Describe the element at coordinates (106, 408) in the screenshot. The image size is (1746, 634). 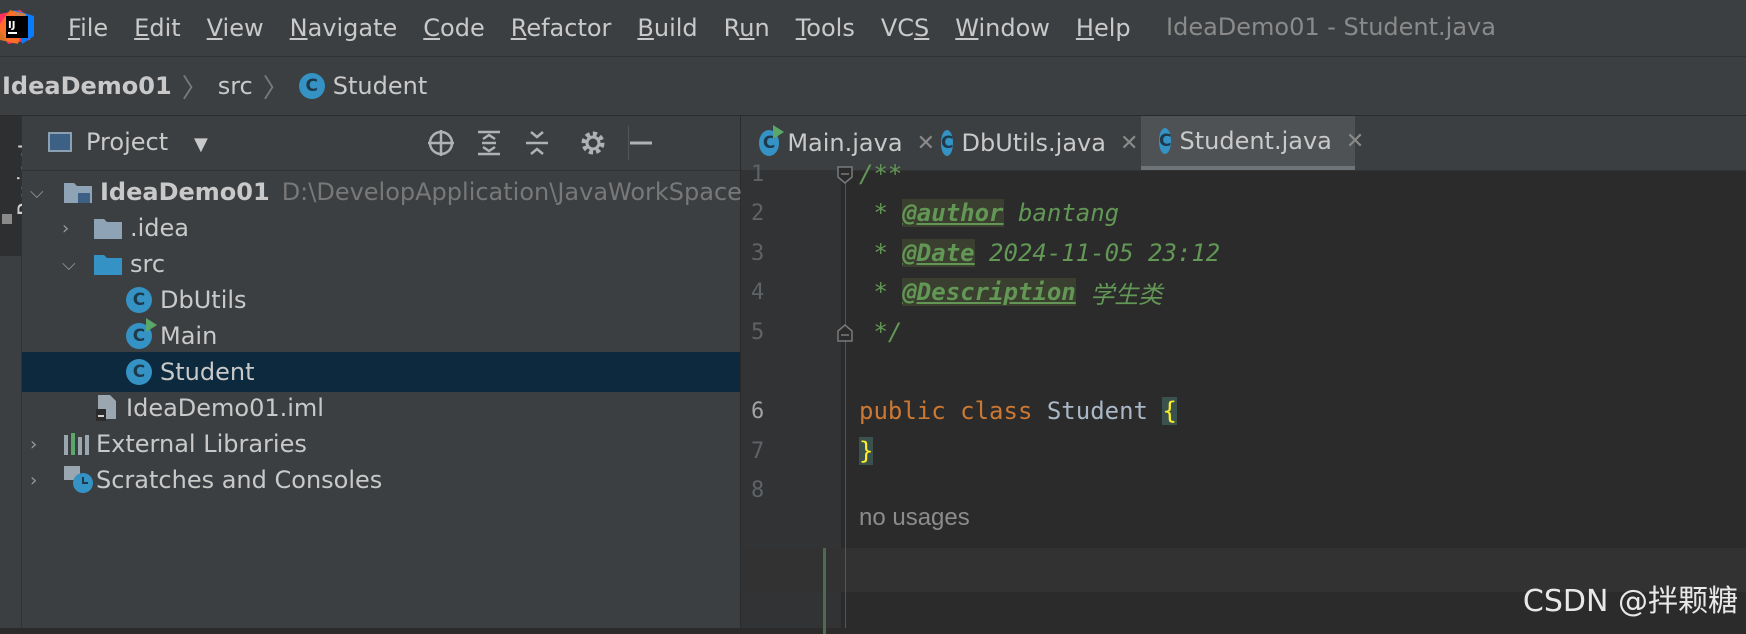
I see `module-file-icon` at that location.